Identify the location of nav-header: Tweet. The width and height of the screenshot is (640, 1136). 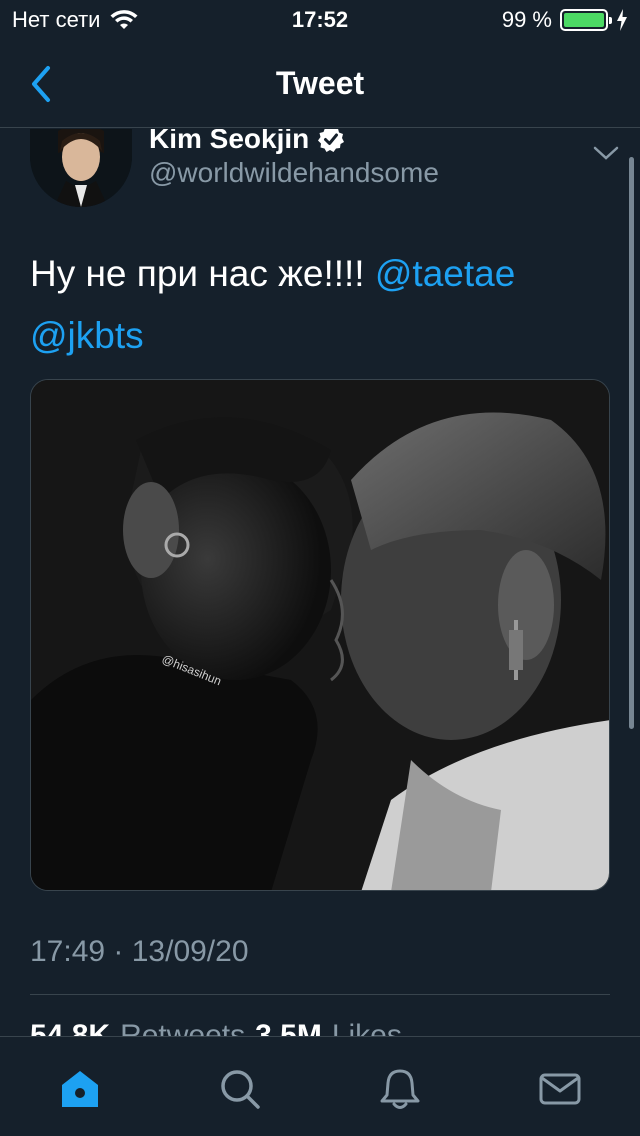
(320, 84).